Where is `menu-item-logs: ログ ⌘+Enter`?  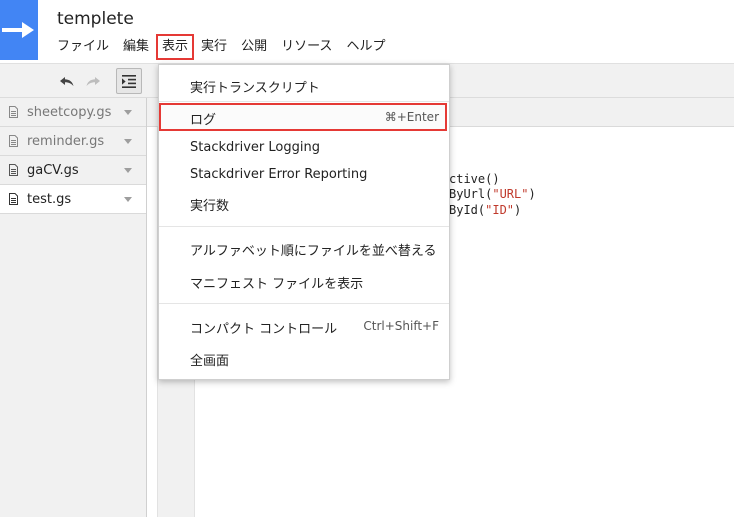 menu-item-logs: ログ ⌘+Enter is located at coordinates (303, 117).